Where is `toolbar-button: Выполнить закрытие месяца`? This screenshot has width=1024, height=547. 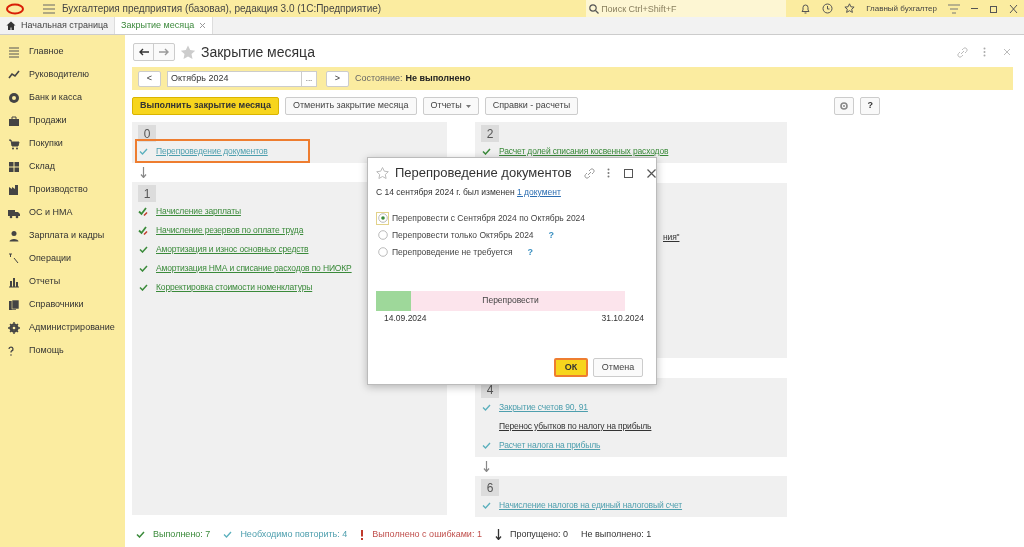
toolbar-button: Выполнить закрытие месяца is located at coordinates (205, 106).